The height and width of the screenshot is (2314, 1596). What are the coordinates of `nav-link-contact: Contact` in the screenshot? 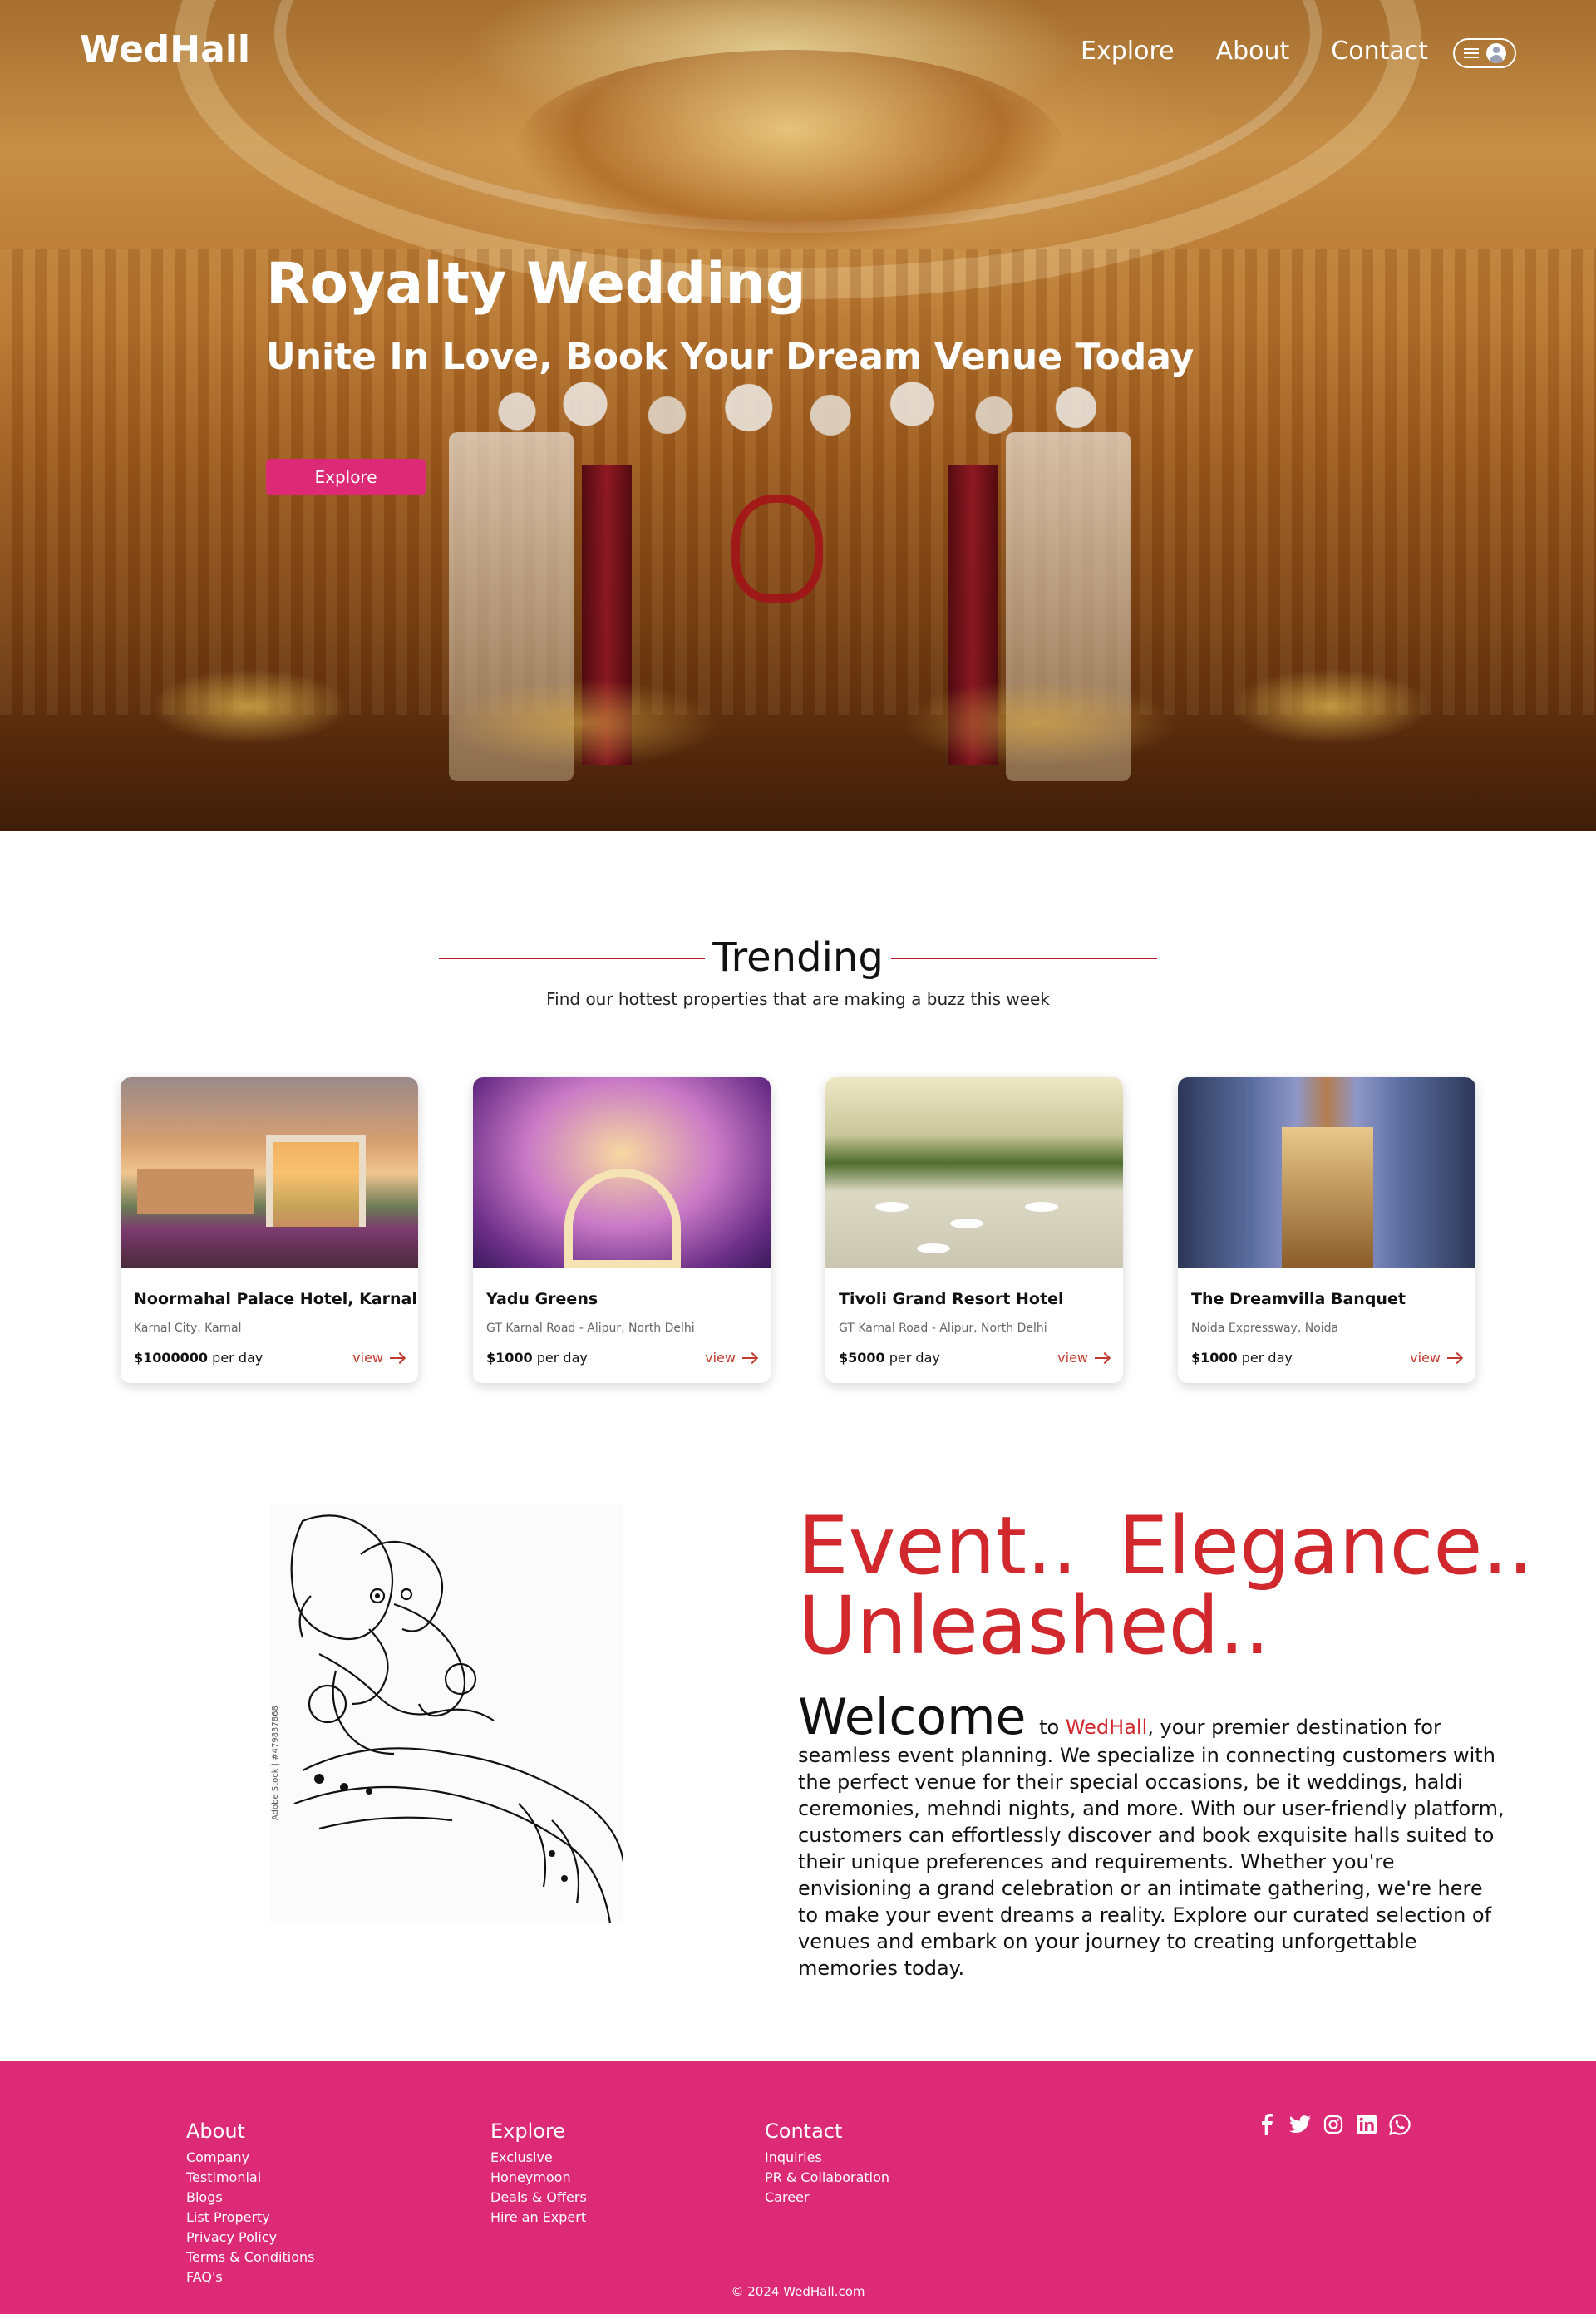 It's located at (1379, 51).